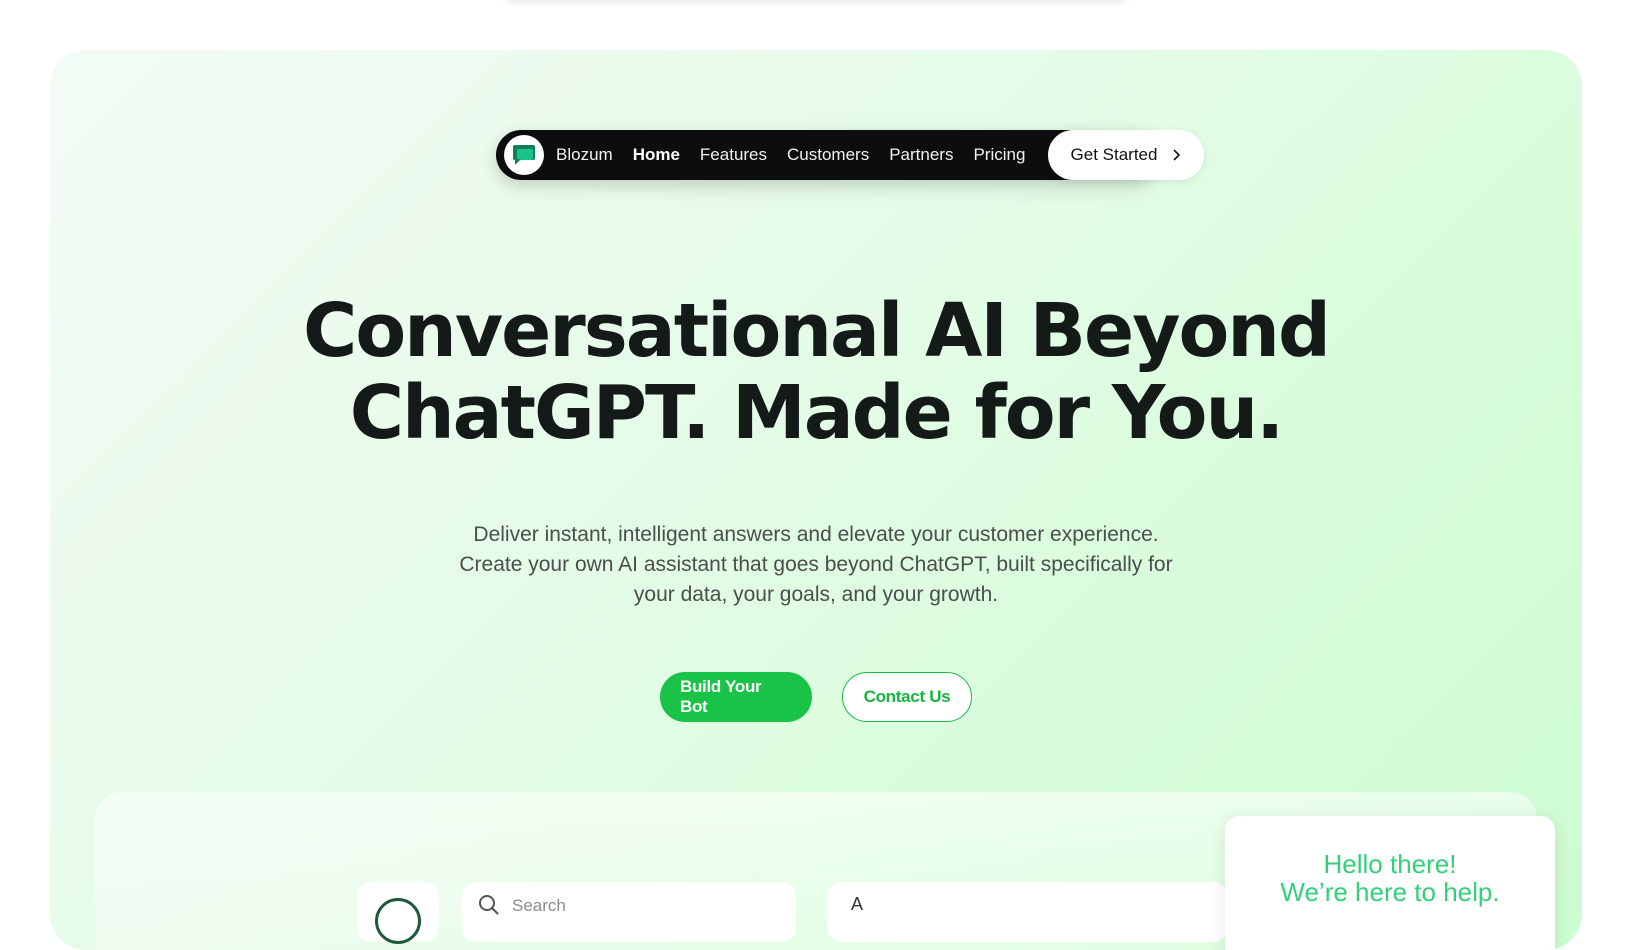 This screenshot has width=1632, height=950. I want to click on get-started-button: Get Started, so click(1126, 155).